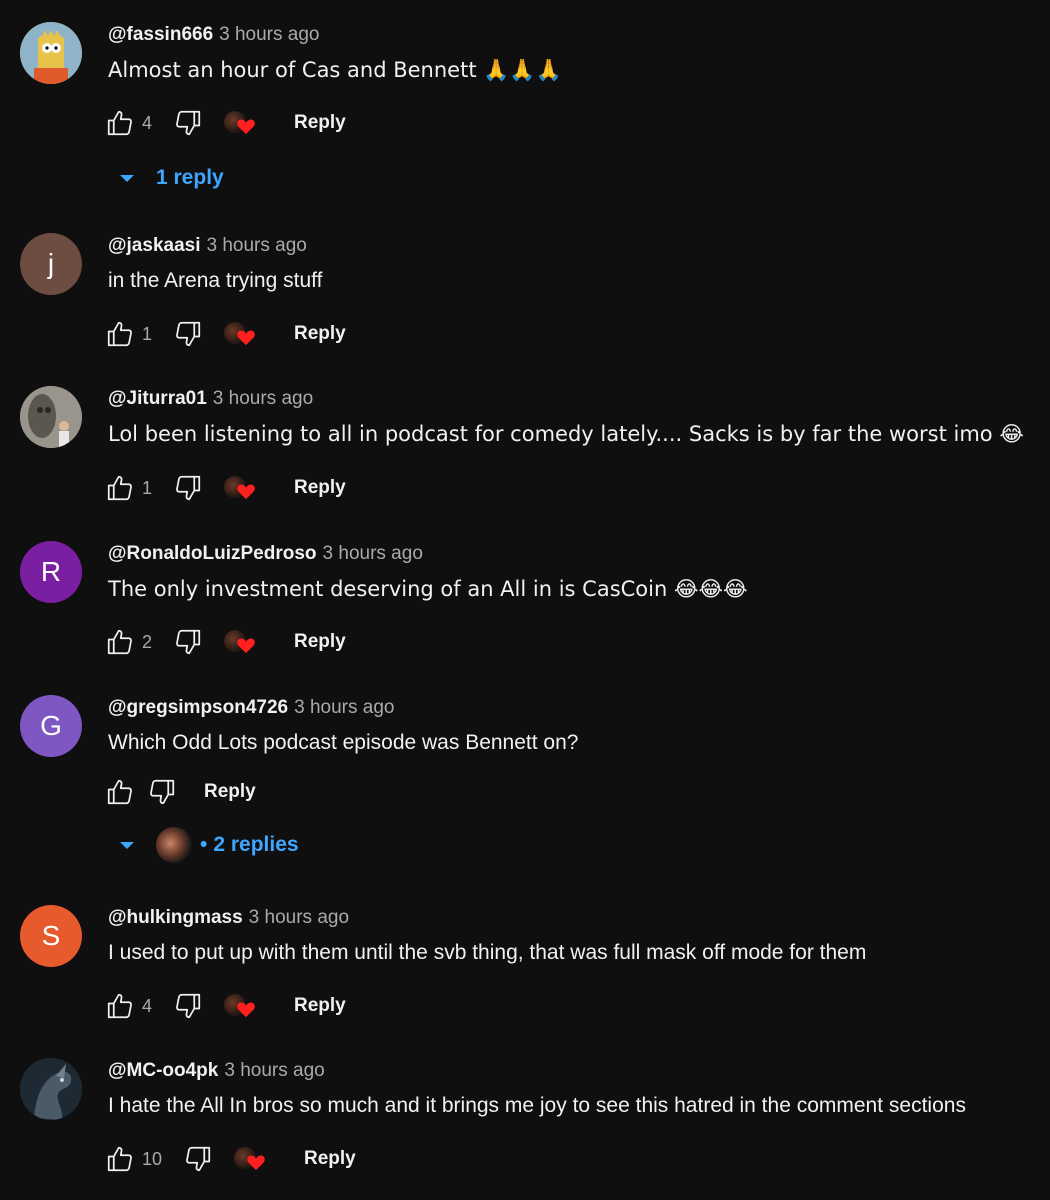  I want to click on comment-author: @jaskaasi, so click(154, 245).